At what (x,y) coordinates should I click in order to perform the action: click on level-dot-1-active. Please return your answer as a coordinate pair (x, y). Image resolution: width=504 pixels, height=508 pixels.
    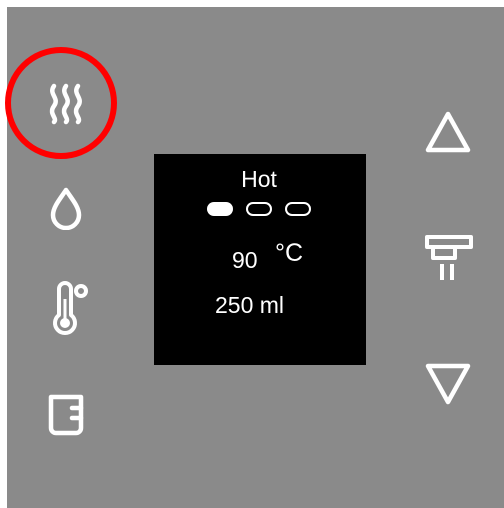
    Looking at the image, I should click on (220, 209).